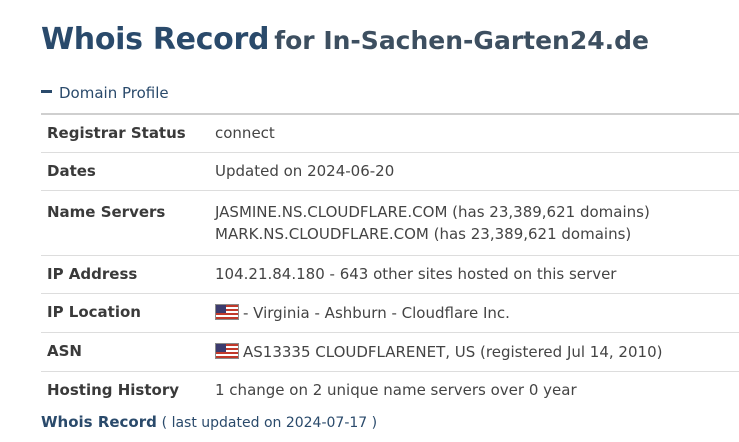 The width and height of the screenshot is (739, 442). I want to click on asn-label: ASN, so click(64, 351).